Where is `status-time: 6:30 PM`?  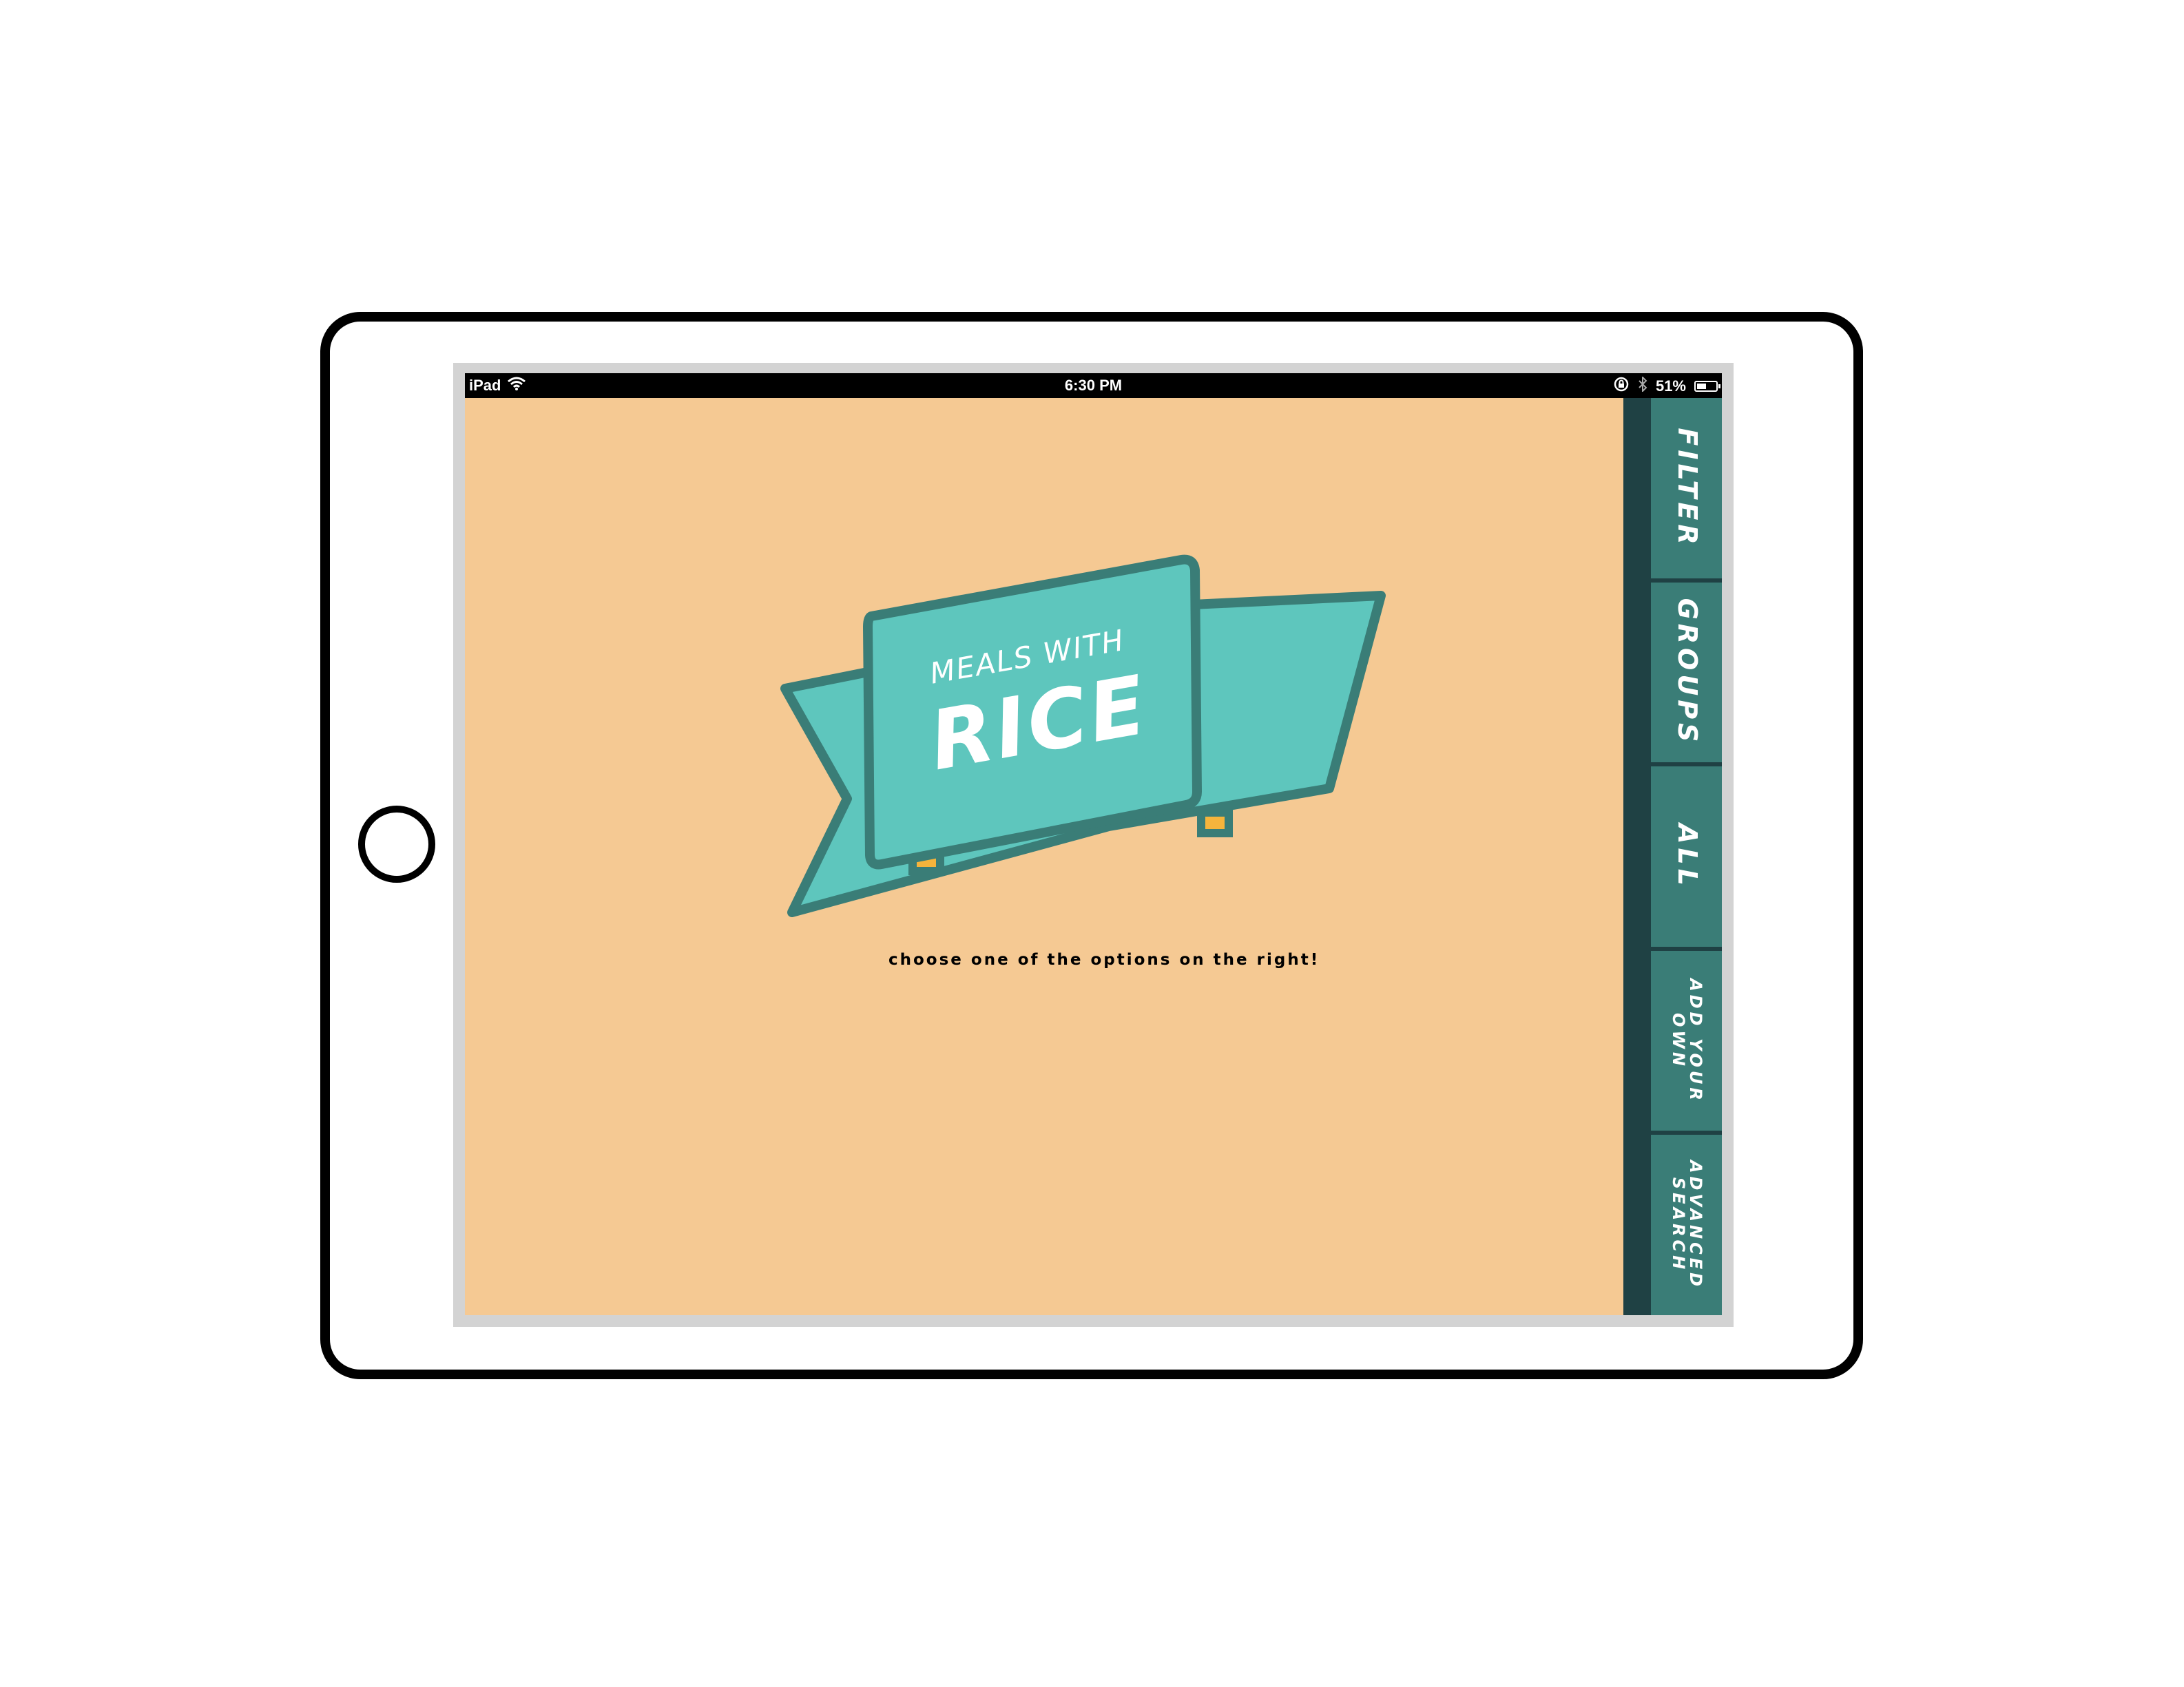 status-time: 6:30 PM is located at coordinates (1093, 385).